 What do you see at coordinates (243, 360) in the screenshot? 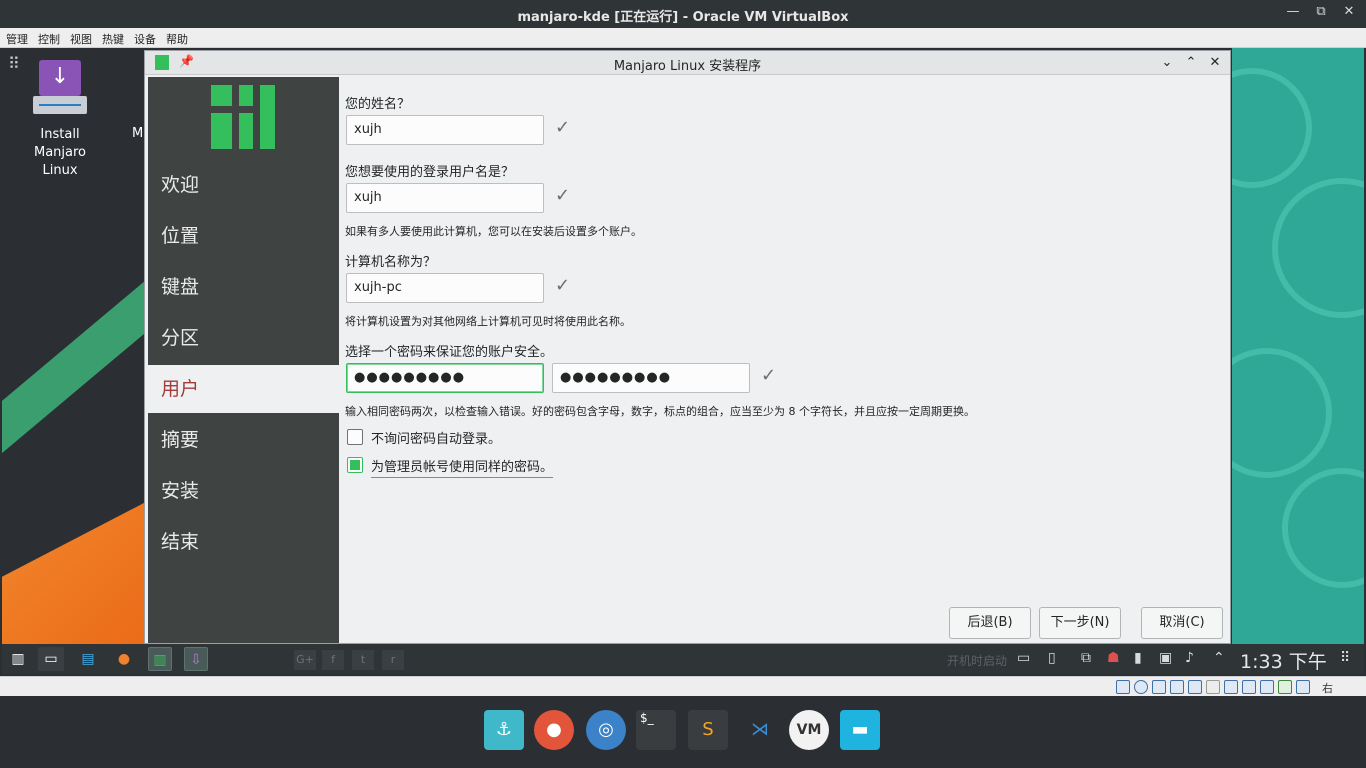
I see `installer-sidebar: 欢迎 位置 键盘 分区 用户 摘要 安装 结束` at bounding box center [243, 360].